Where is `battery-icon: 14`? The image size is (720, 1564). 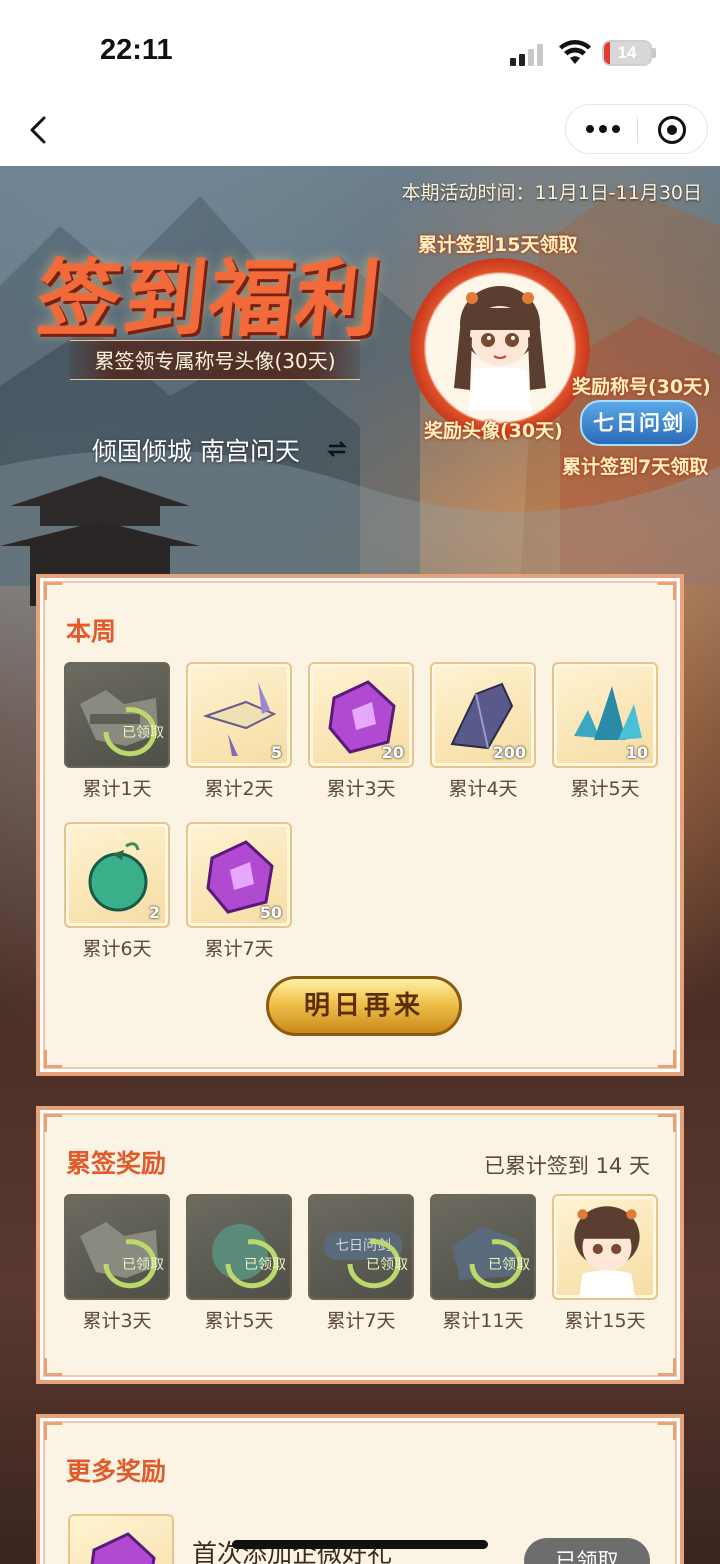
battery-icon: 14 is located at coordinates (627, 53).